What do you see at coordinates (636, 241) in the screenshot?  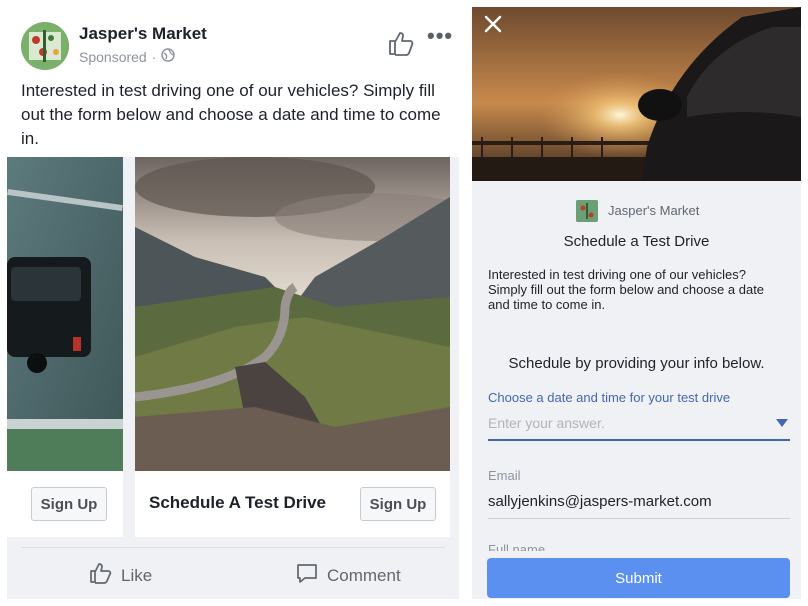 I see `form-title: Schedule a Test Drive` at bounding box center [636, 241].